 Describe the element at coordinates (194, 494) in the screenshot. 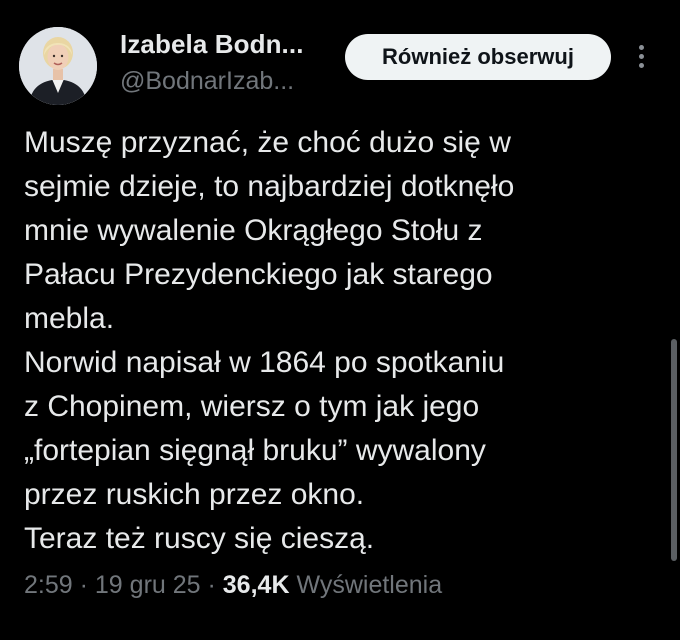

I see `tweet-line: przez ruskich przez okno.` at that location.